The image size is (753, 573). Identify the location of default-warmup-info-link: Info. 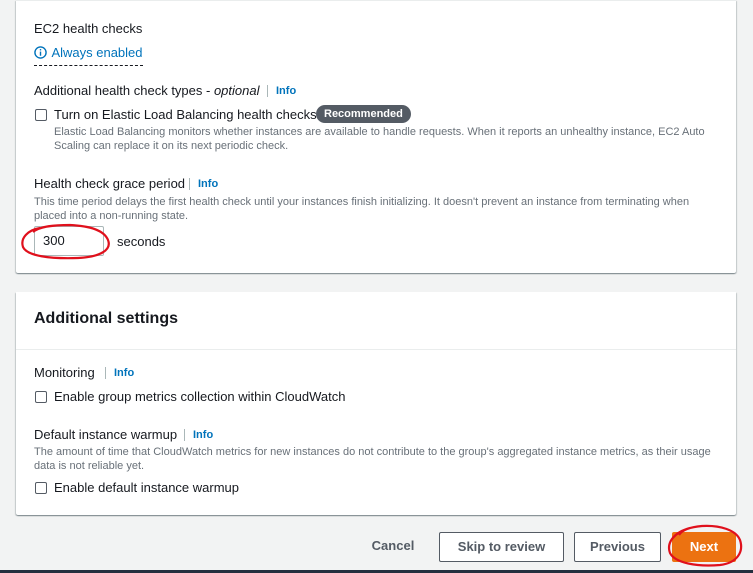
(198, 435).